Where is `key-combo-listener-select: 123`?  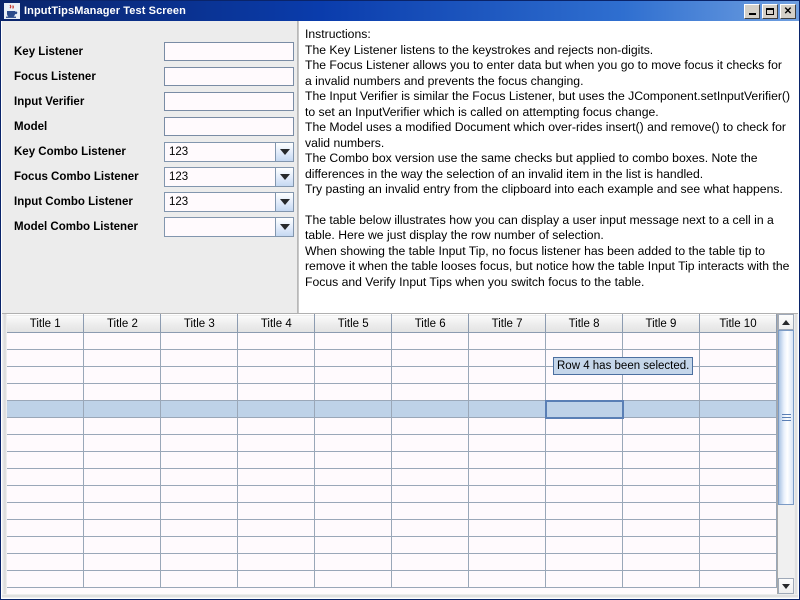
key-combo-listener-select: 123 is located at coordinates (229, 151).